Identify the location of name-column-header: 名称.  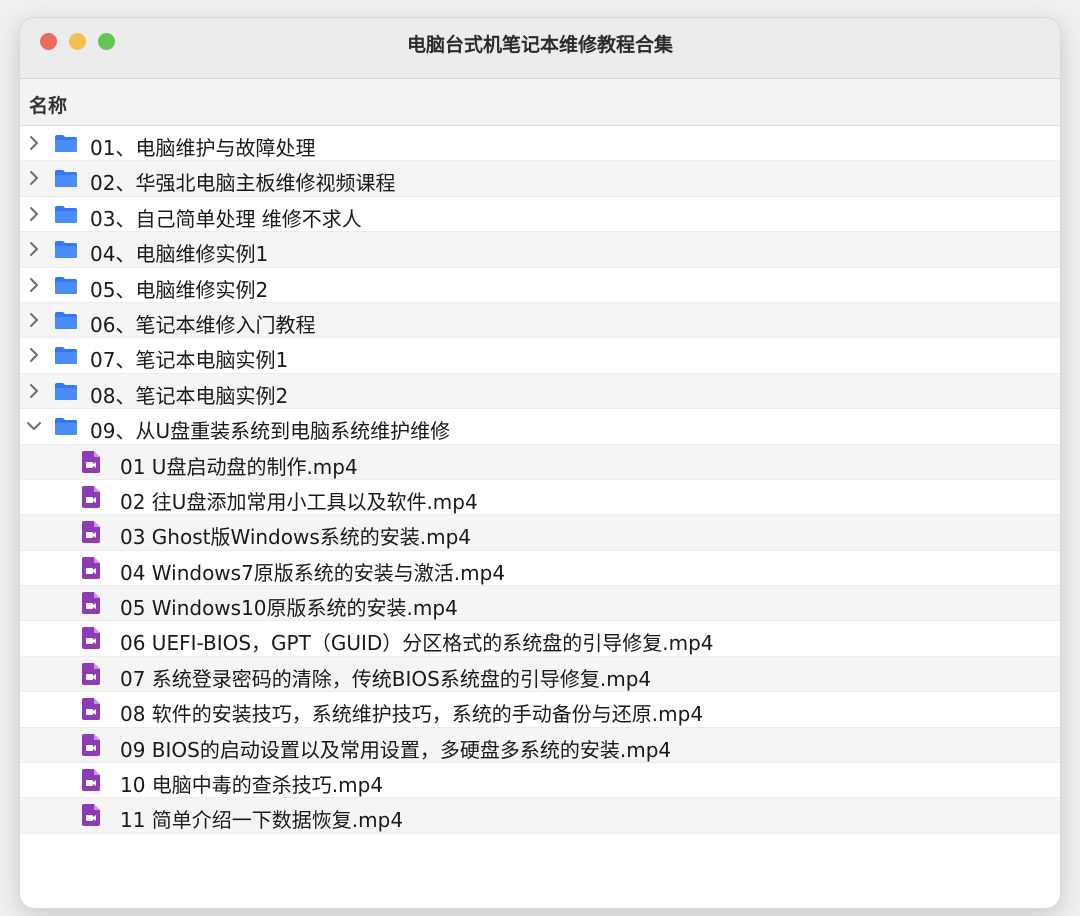
(48, 104).